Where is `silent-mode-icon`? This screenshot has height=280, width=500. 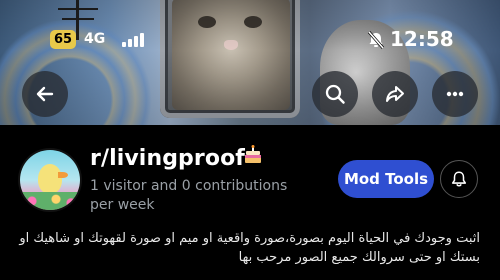
silent-mode-icon is located at coordinates (376, 40).